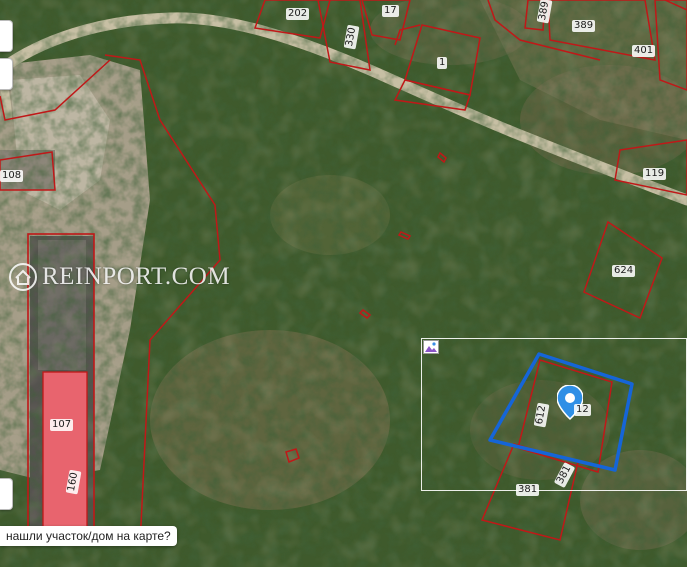 The image size is (687, 567). Describe the element at coordinates (644, 51) in the screenshot. I see `parcel-label-401: 401` at that location.